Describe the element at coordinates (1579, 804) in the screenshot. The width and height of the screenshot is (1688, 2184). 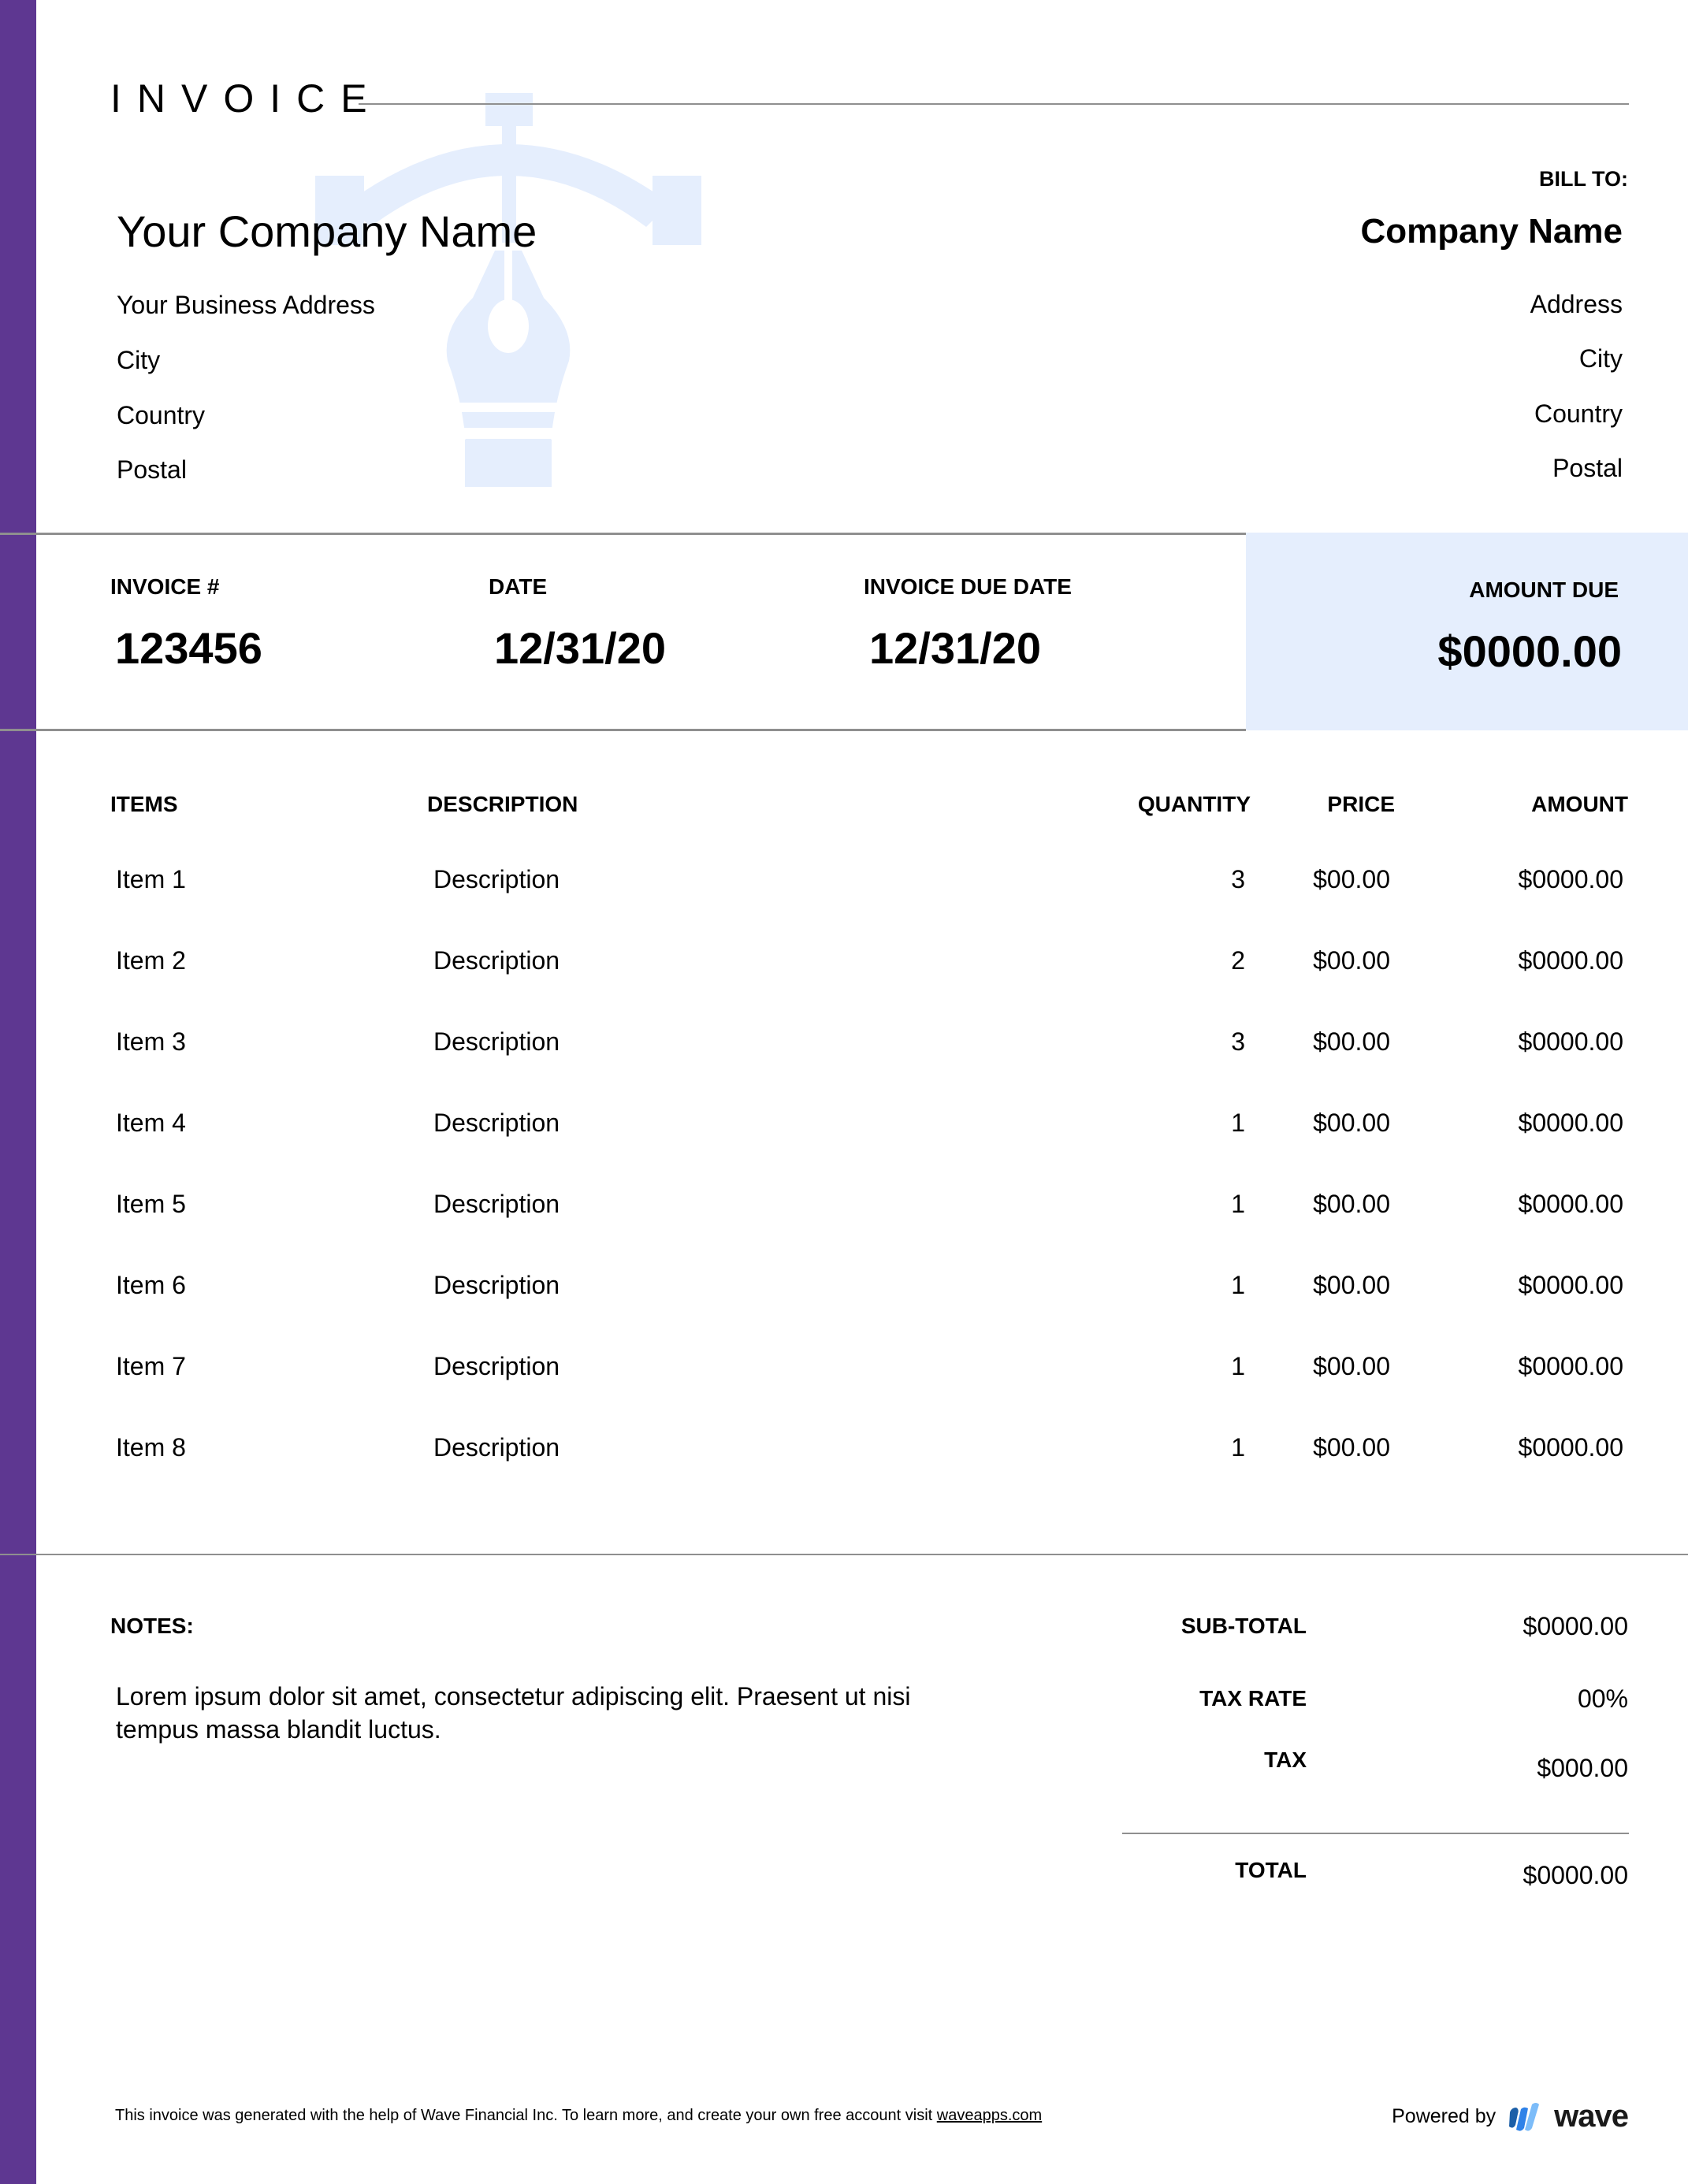
I see `column-header-amount: AMOUNT` at that location.